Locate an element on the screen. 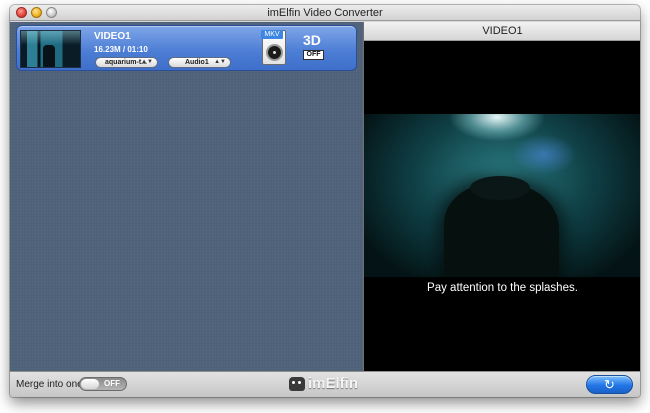 This screenshot has height=413, width=650. convert-arrow-icon: ↻ is located at coordinates (609, 384).